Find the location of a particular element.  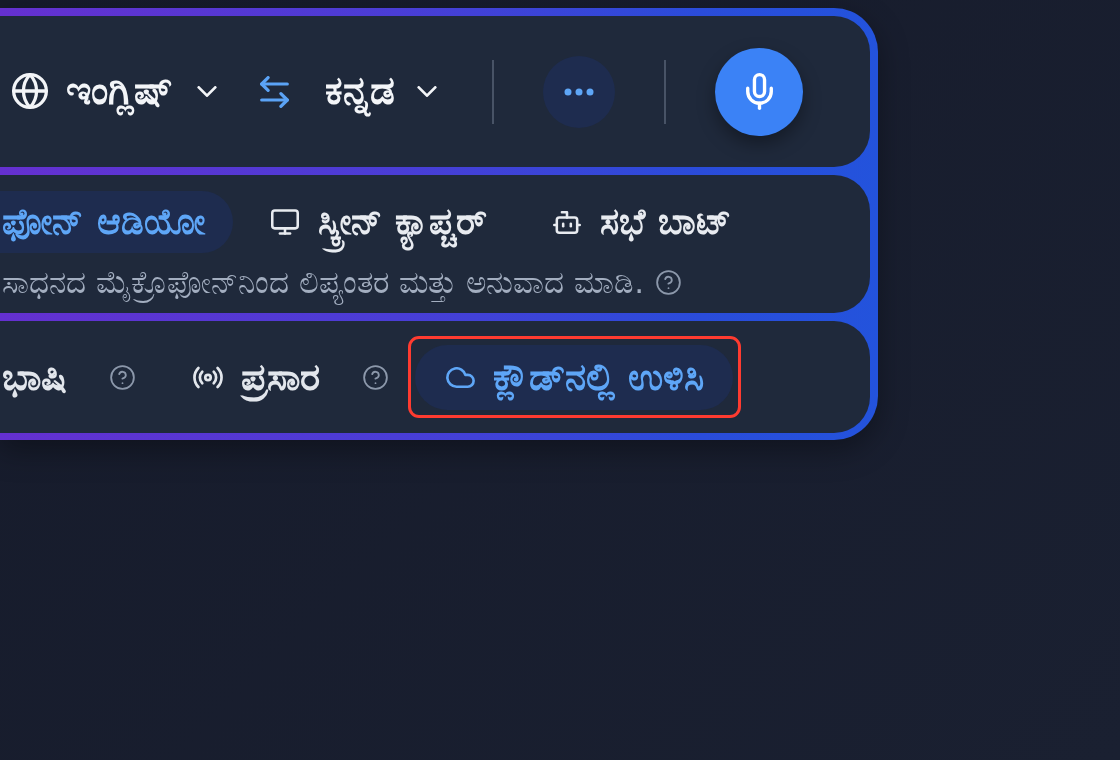

option-toggle: ಪ್ರಸಾರ is located at coordinates (255, 377).